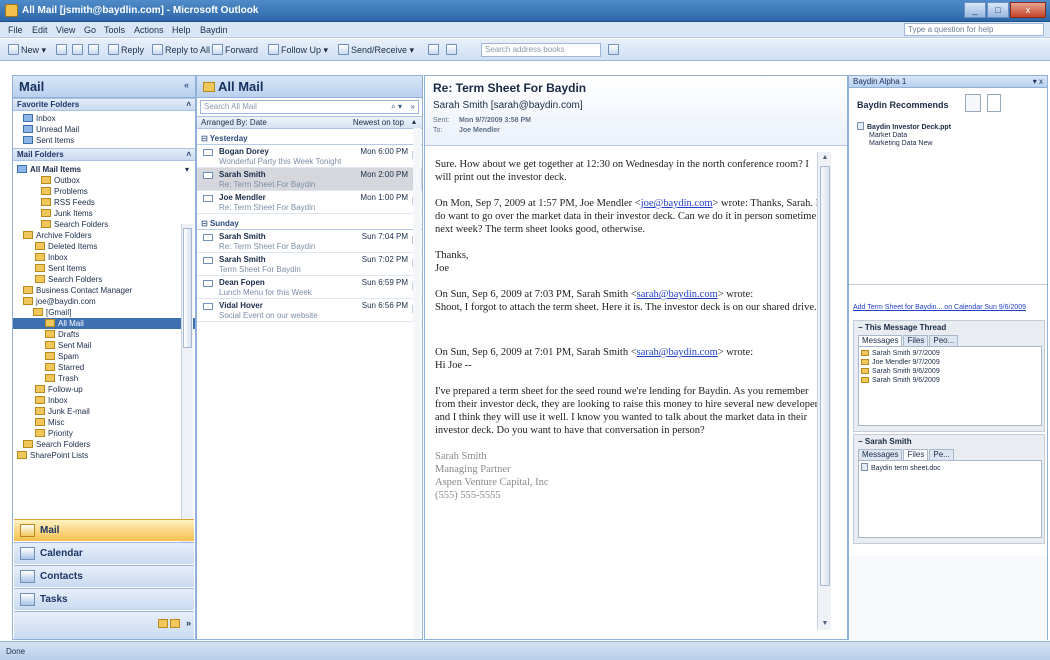 The width and height of the screenshot is (1050, 660). Describe the element at coordinates (181, 30) in the screenshot. I see `menu-help: Help` at that location.